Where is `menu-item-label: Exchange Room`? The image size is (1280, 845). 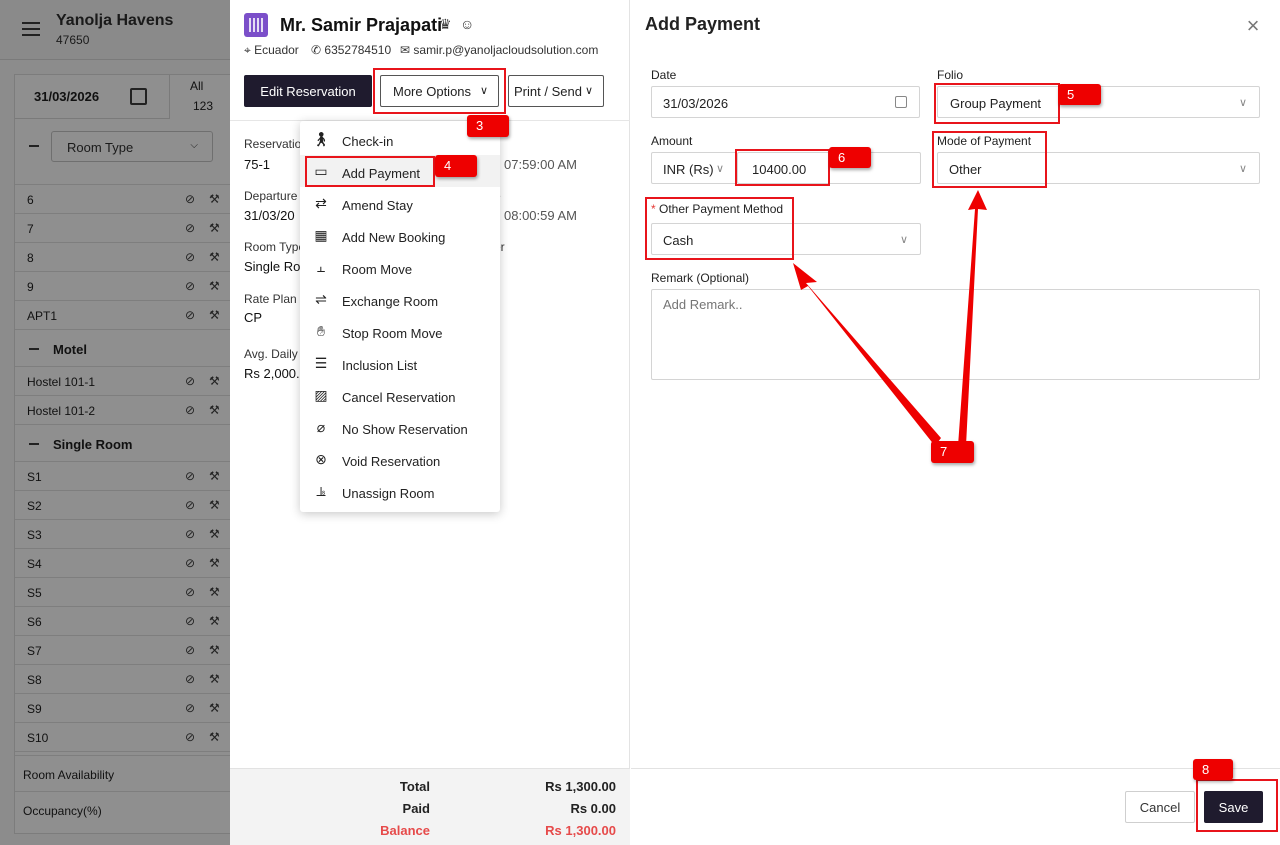 menu-item-label: Exchange Room is located at coordinates (390, 301).